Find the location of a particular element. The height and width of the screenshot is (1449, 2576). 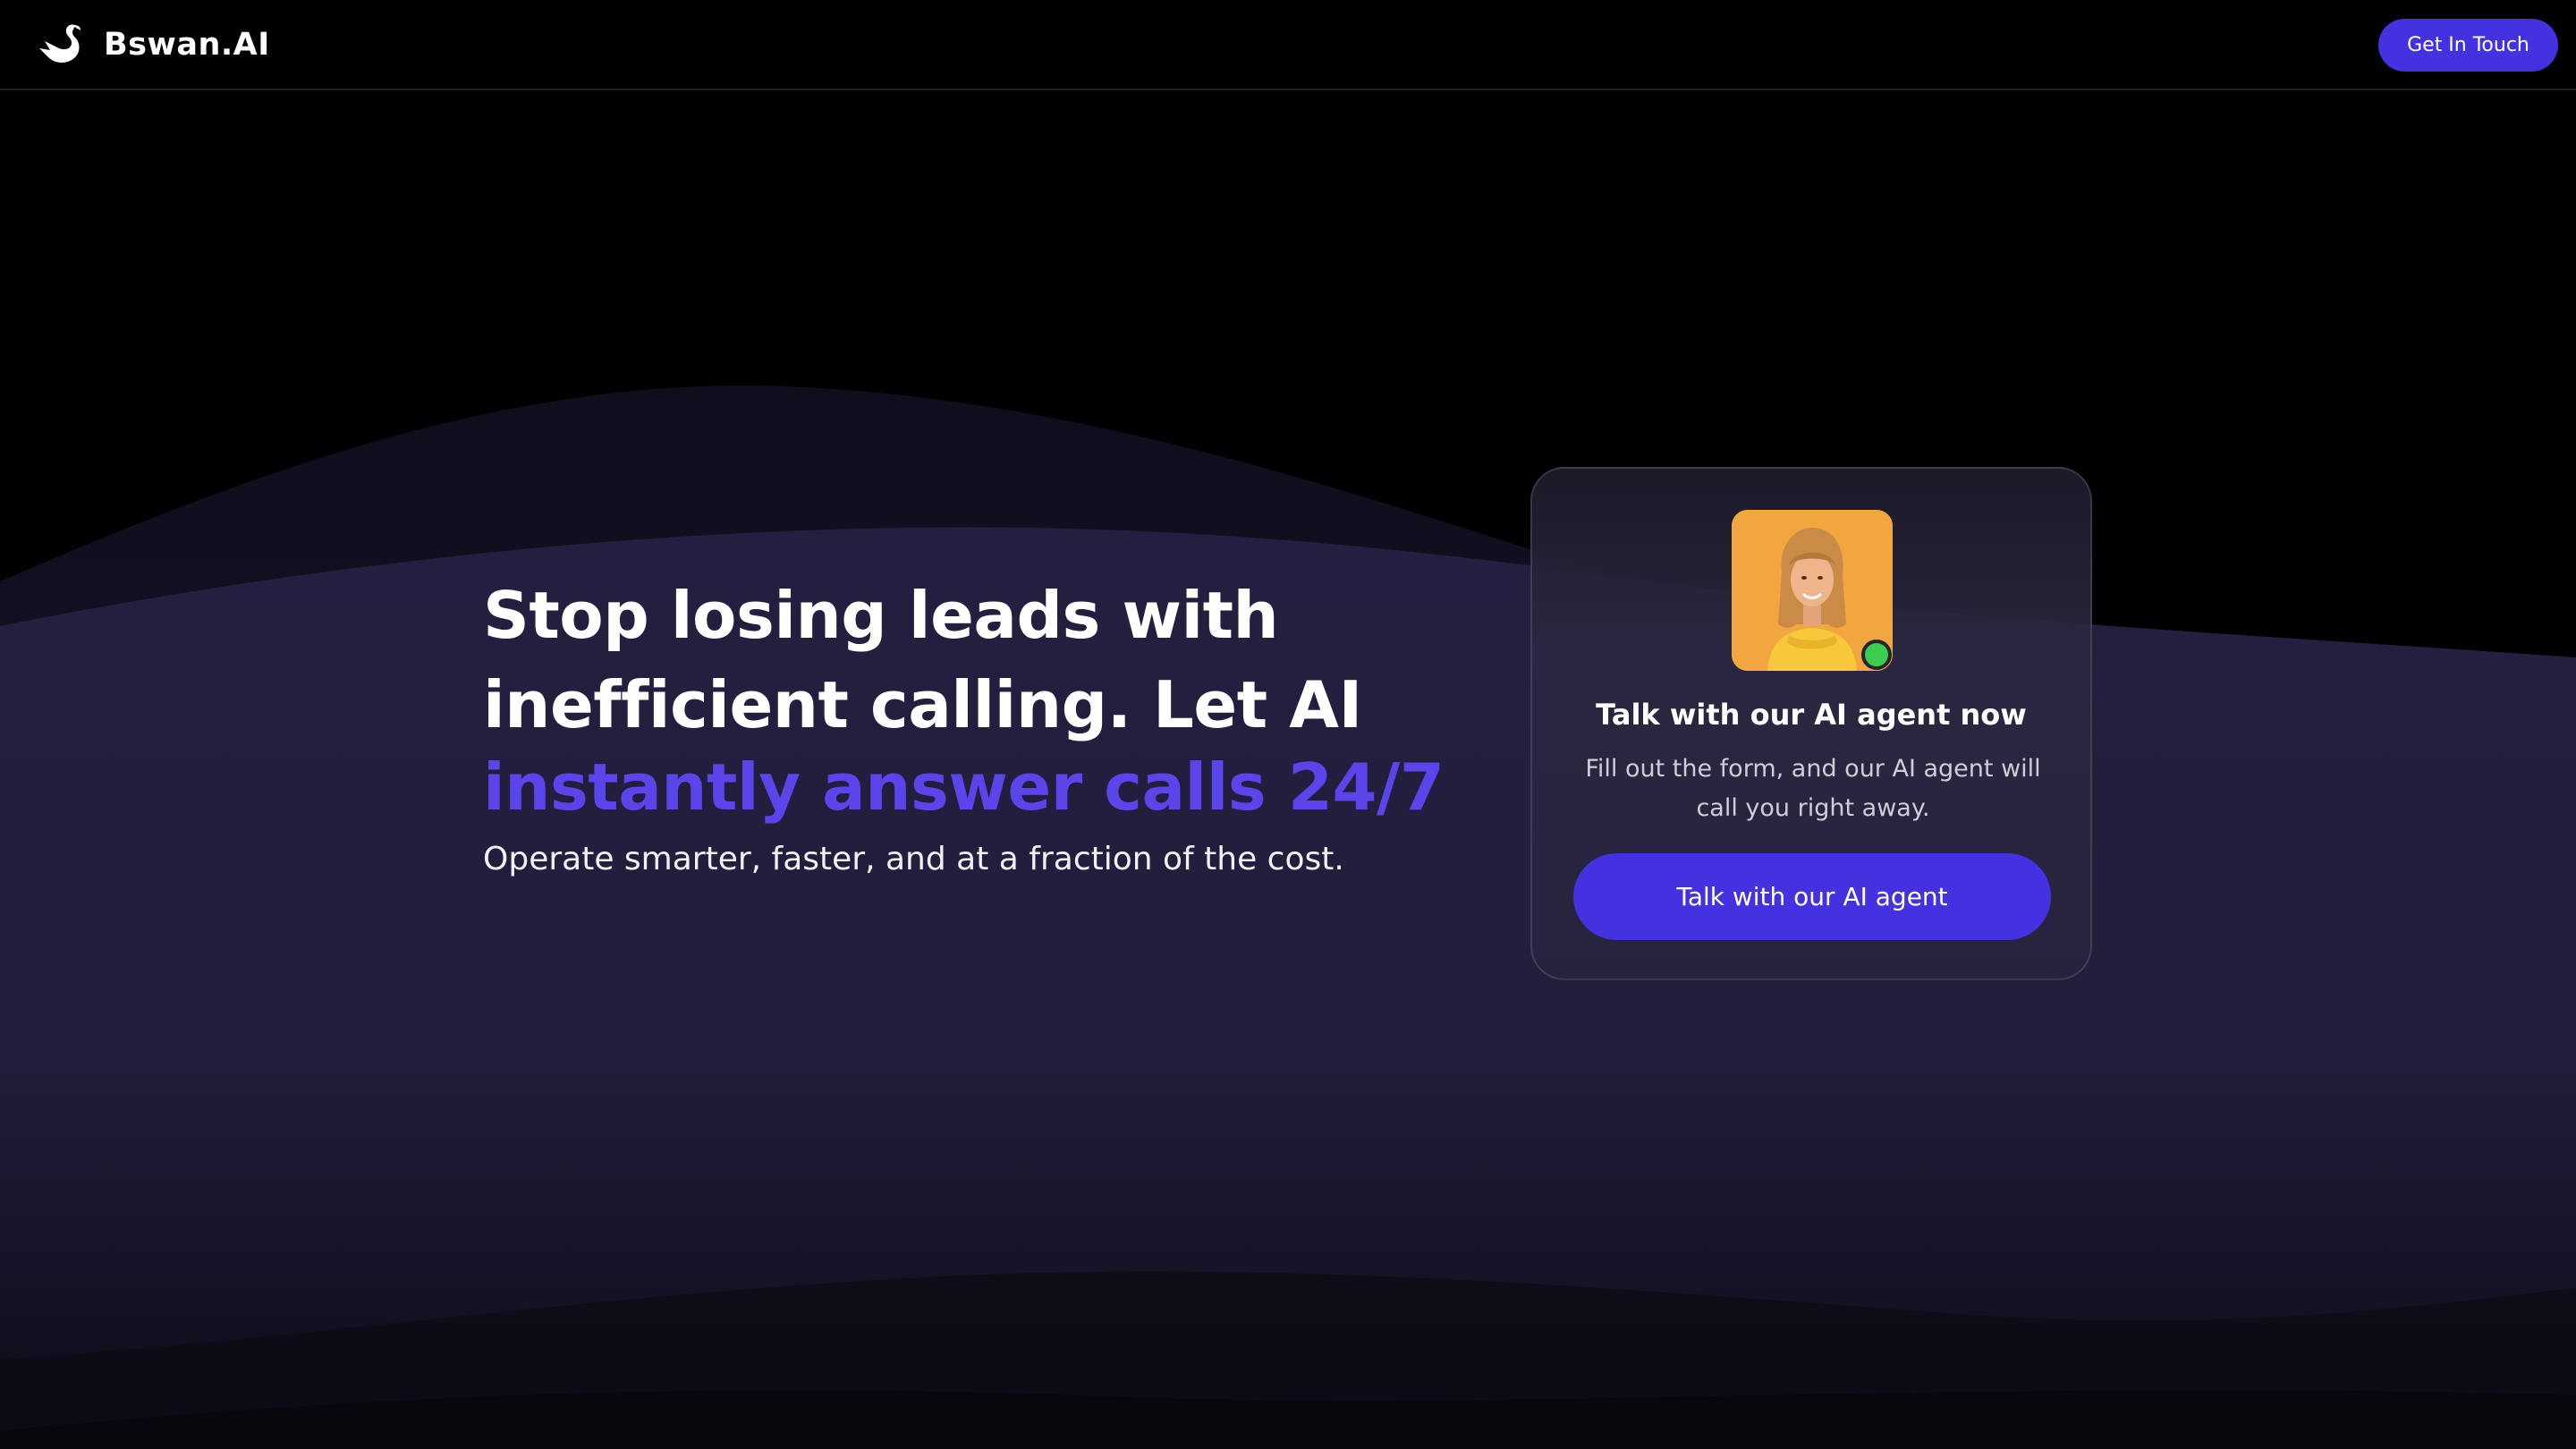

agent-card-title: Talk with our AI agent now is located at coordinates (1811, 715).